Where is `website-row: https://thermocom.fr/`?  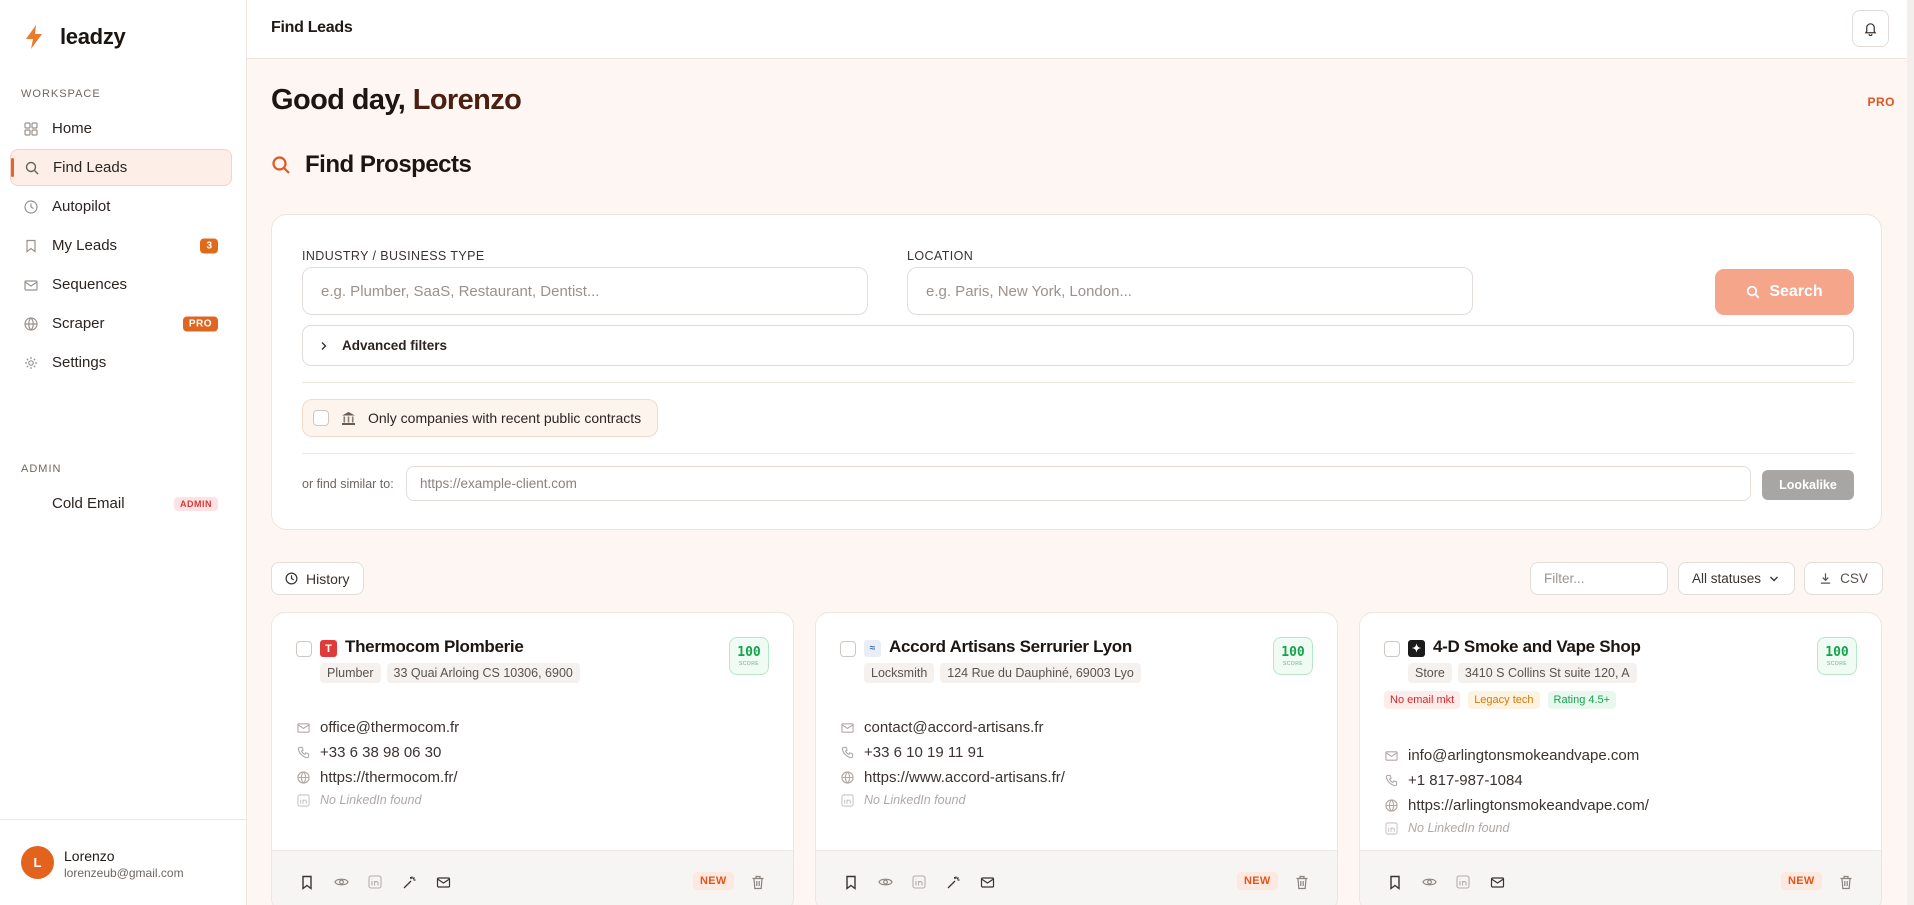 website-row: https://thermocom.fr/ is located at coordinates (377, 777).